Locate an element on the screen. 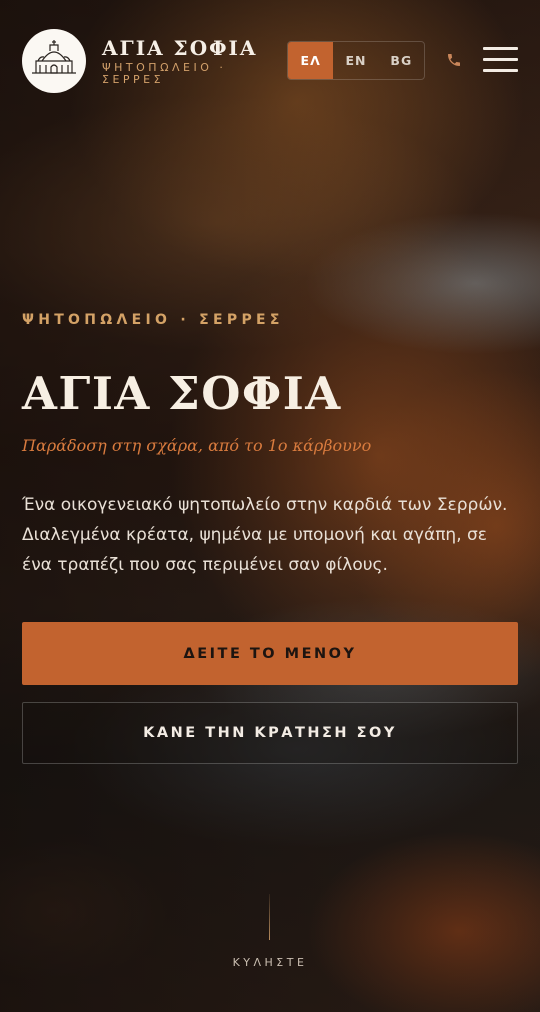 The height and width of the screenshot is (1012, 540). make-reservation-button: ΚΑΝΕ ΤΗΝ ΚΡΑΤΗΣΗ ΣΟΥ is located at coordinates (270, 733).